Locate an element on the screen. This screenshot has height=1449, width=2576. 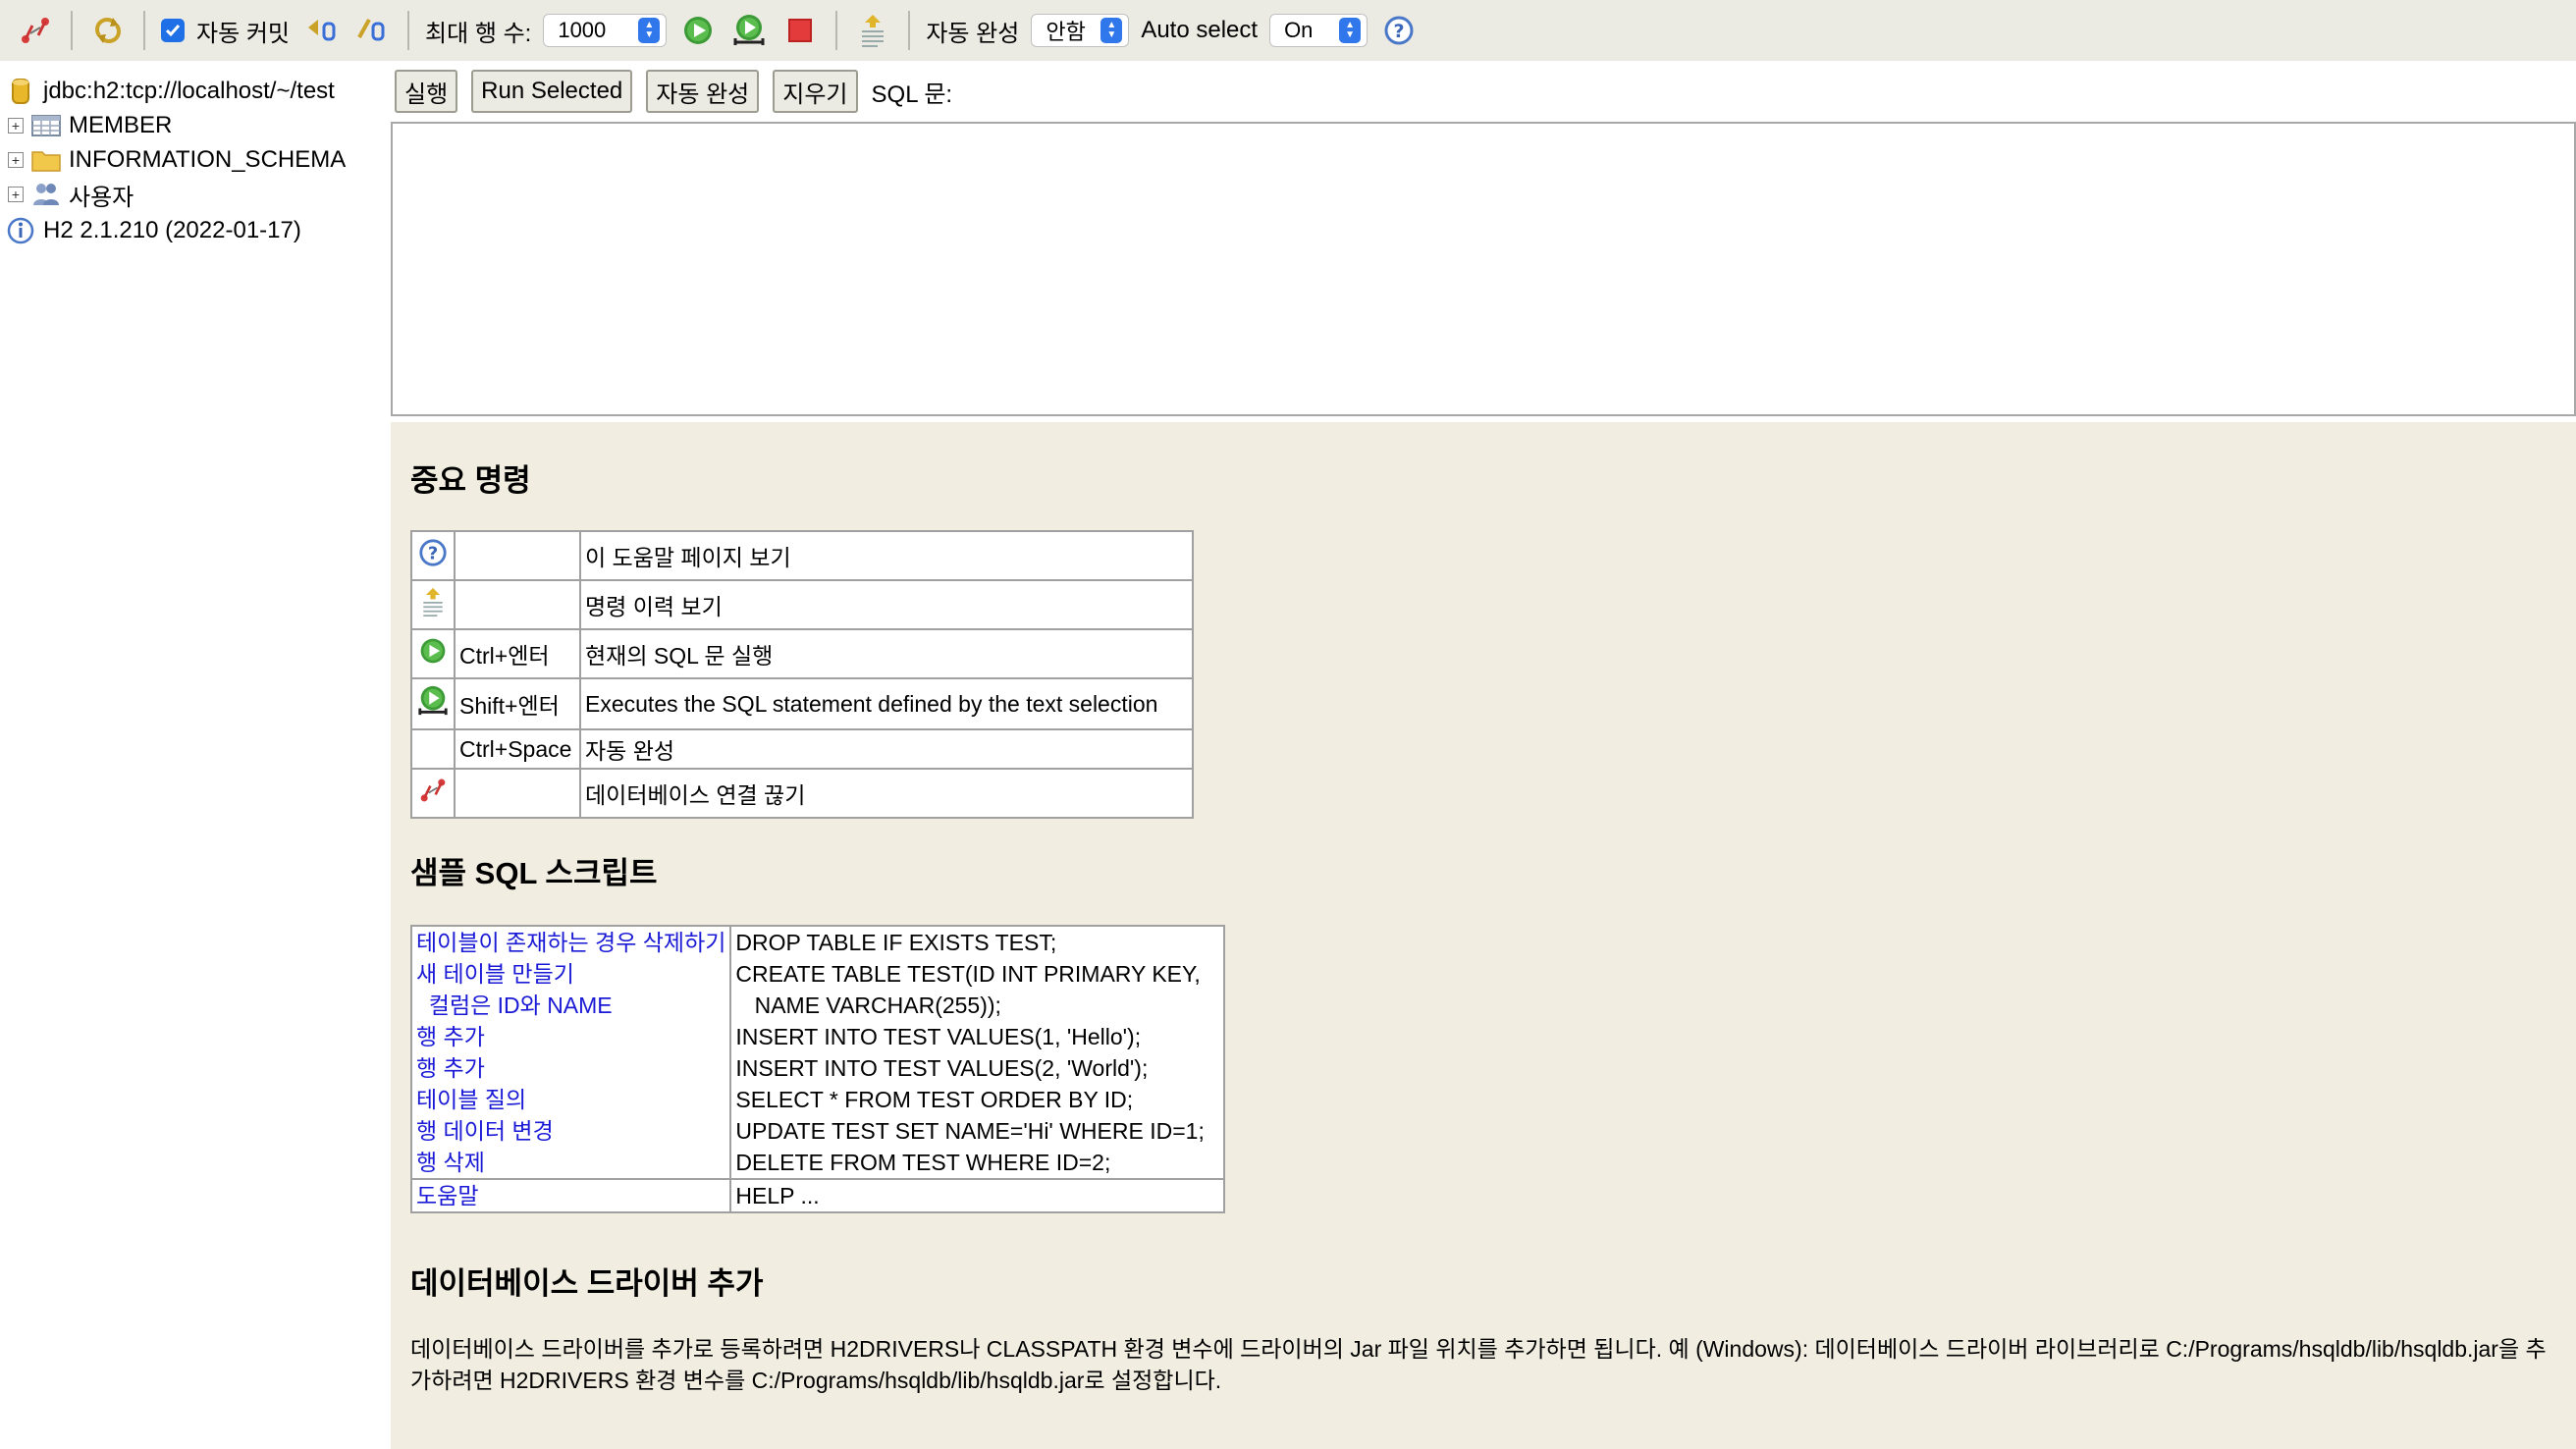
autocomplete-label: 자동 완성 is located at coordinates (973, 33).